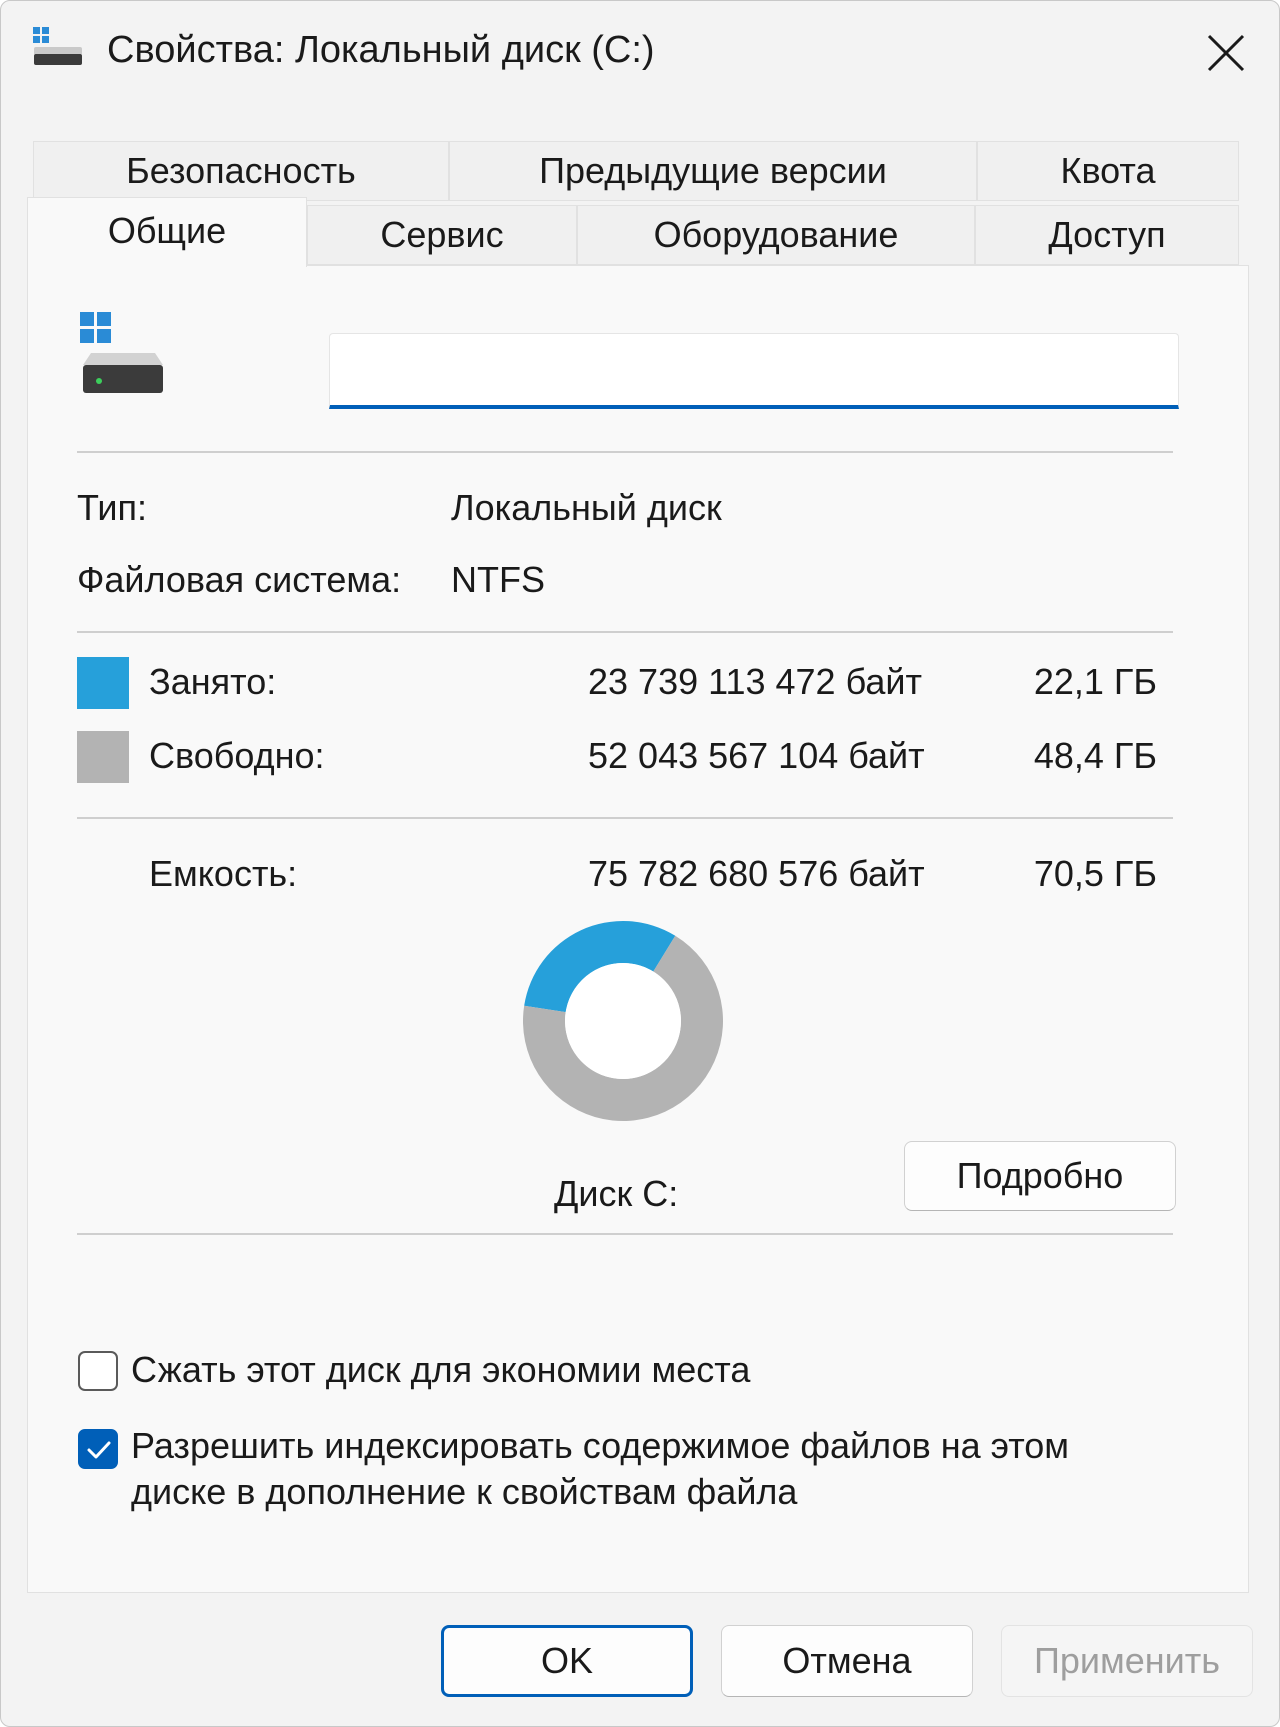 This screenshot has height=1727, width=1280. Describe the element at coordinates (776, 235) in the screenshot. I see `tab-hardware: Оборудование` at that location.